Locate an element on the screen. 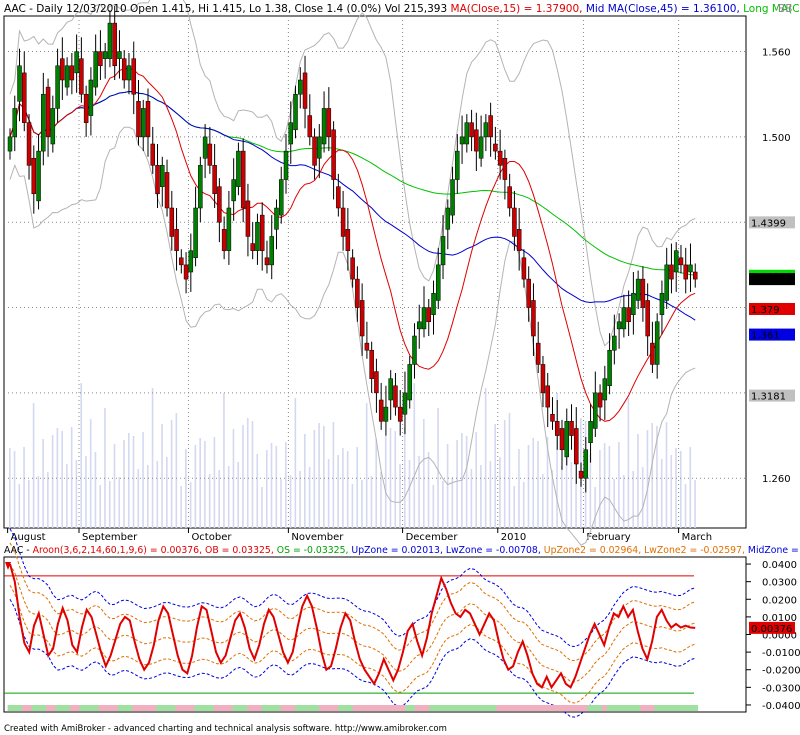 This screenshot has width=800, height=735. bb-label: BB is located at coordinates (785, 9).